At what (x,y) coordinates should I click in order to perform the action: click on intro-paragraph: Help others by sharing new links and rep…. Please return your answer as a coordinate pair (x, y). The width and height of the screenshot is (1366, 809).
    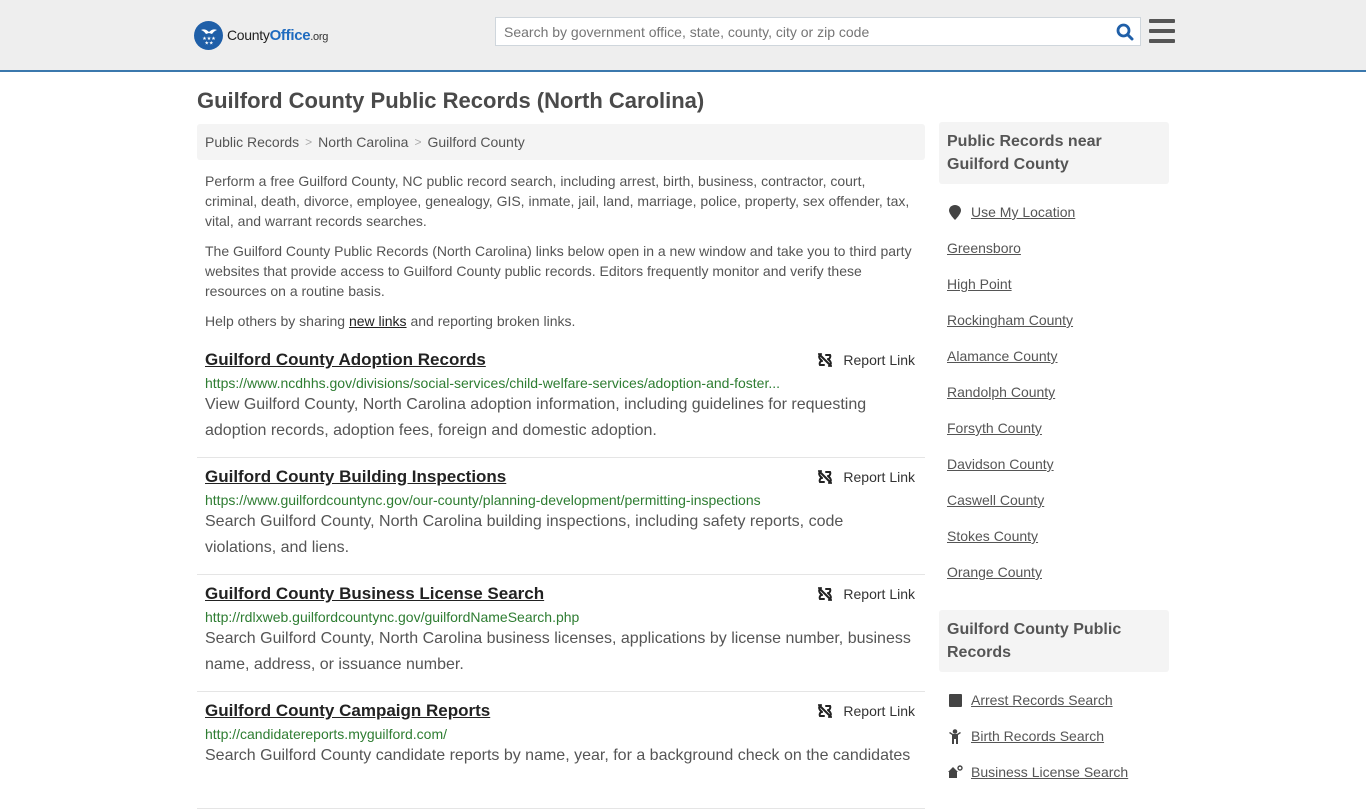
    Looking at the image, I should click on (390, 321).